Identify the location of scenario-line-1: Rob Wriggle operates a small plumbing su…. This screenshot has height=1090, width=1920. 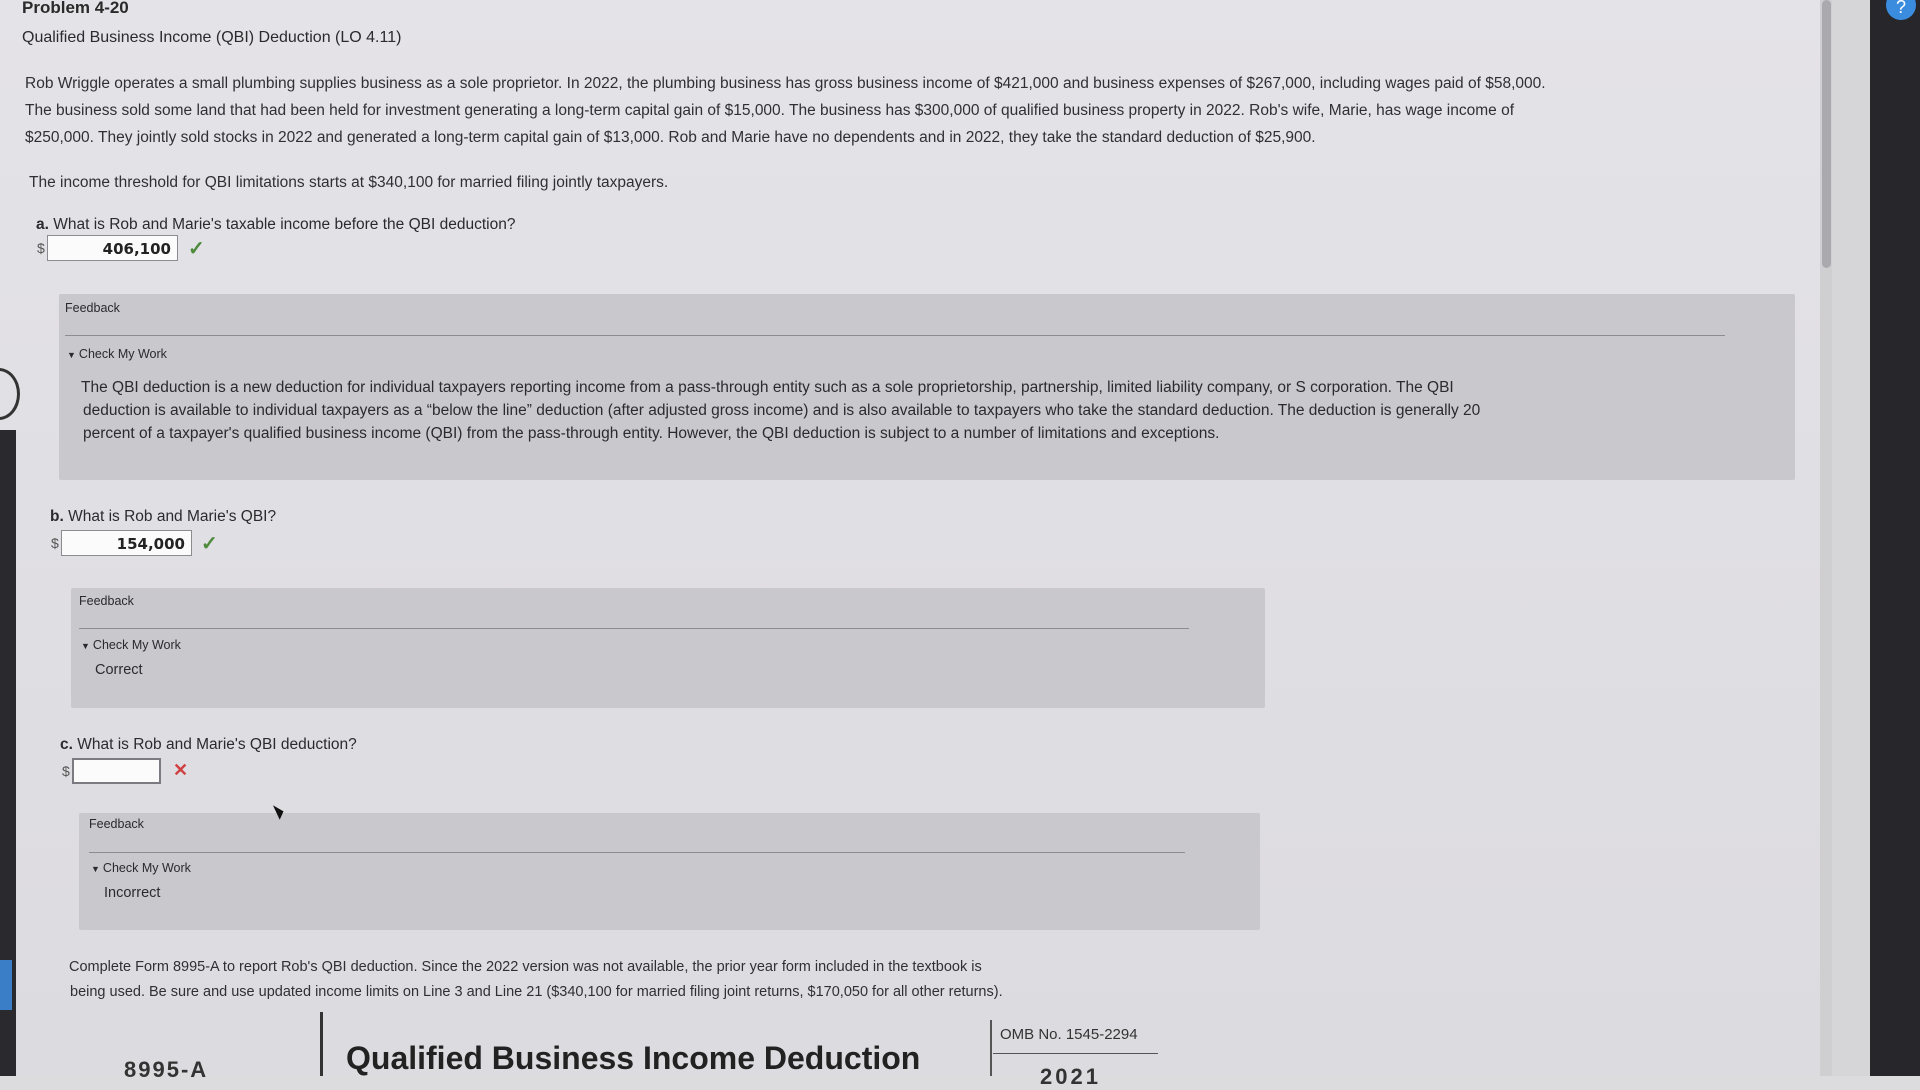
(785, 83).